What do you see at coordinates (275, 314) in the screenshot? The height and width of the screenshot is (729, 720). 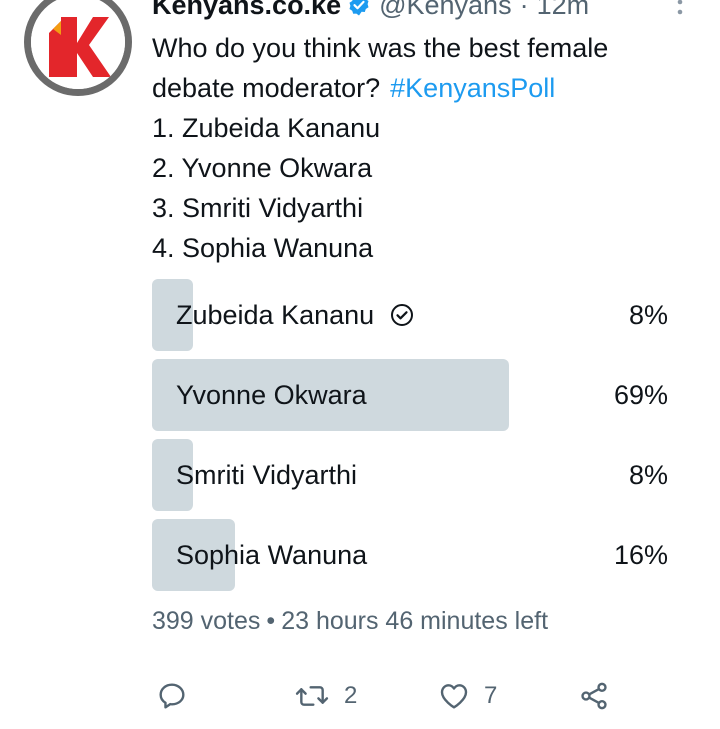 I see `poll-option-text: Zubeida Kananu` at bounding box center [275, 314].